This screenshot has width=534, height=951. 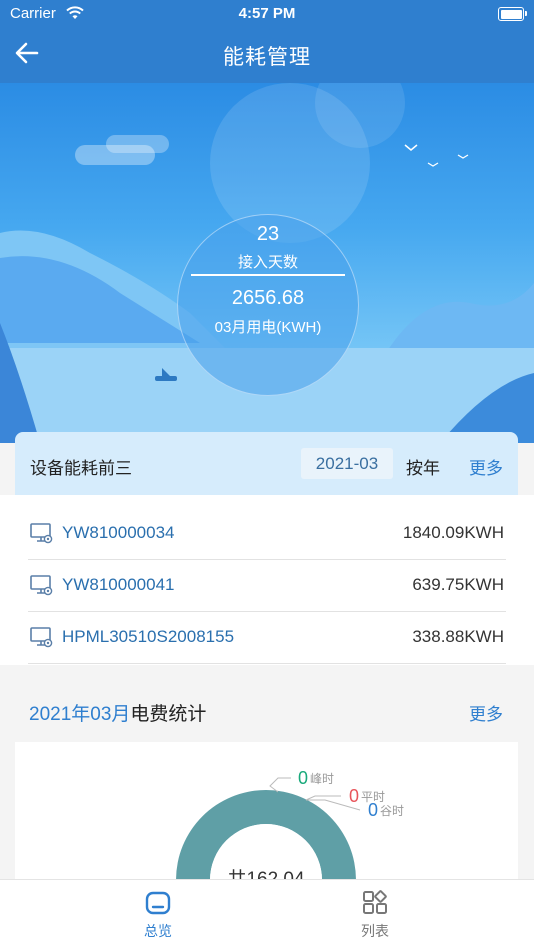 I want to click on tab-list-label: 列表, so click(x=375, y=931).